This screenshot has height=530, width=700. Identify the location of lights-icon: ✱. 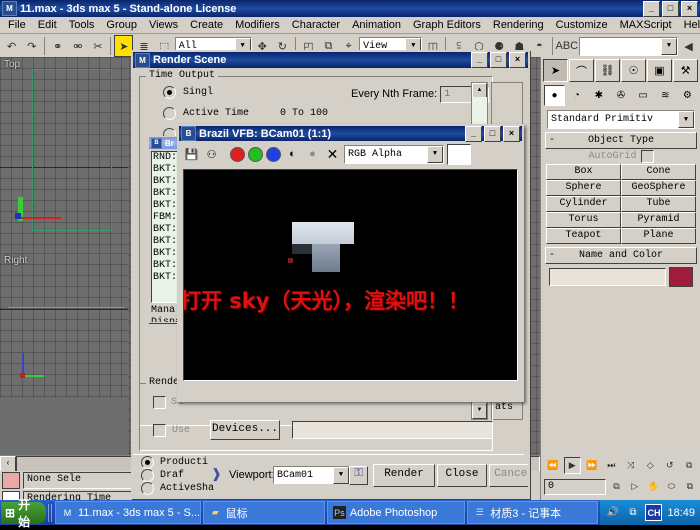
(599, 95).